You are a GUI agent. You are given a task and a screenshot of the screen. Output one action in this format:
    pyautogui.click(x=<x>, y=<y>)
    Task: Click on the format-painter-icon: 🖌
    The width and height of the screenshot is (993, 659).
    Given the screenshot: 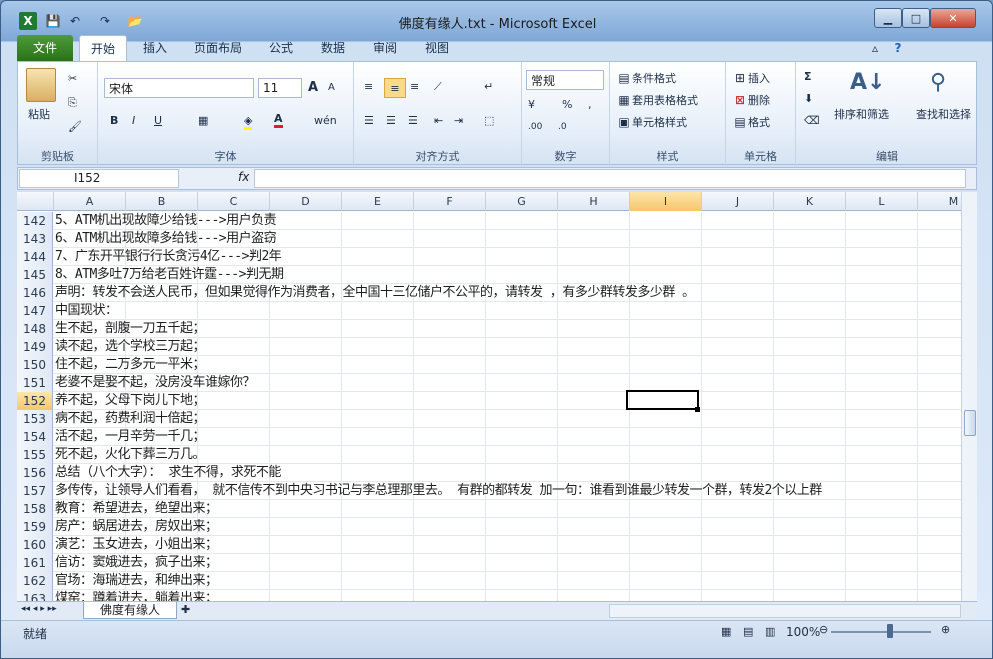 What is the action you would take?
    pyautogui.click(x=75, y=126)
    